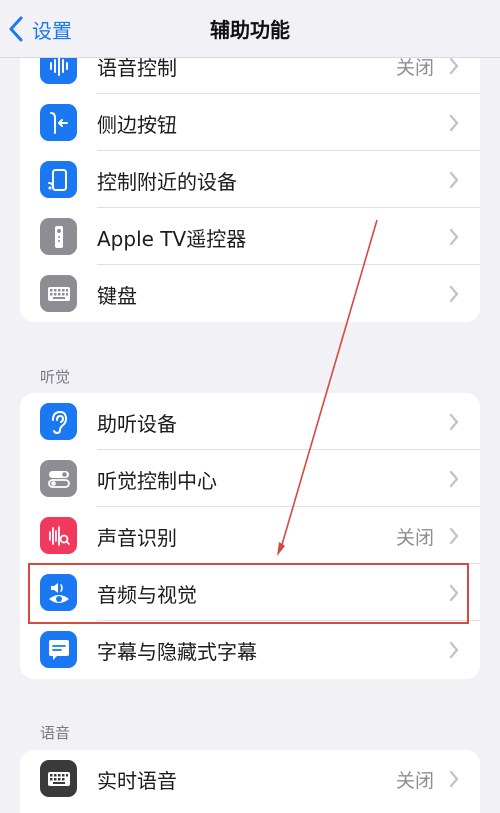 The image size is (500, 813). Describe the element at coordinates (250, 778) in the screenshot. I see `row-live-speech: 实时语音 关闭` at that location.